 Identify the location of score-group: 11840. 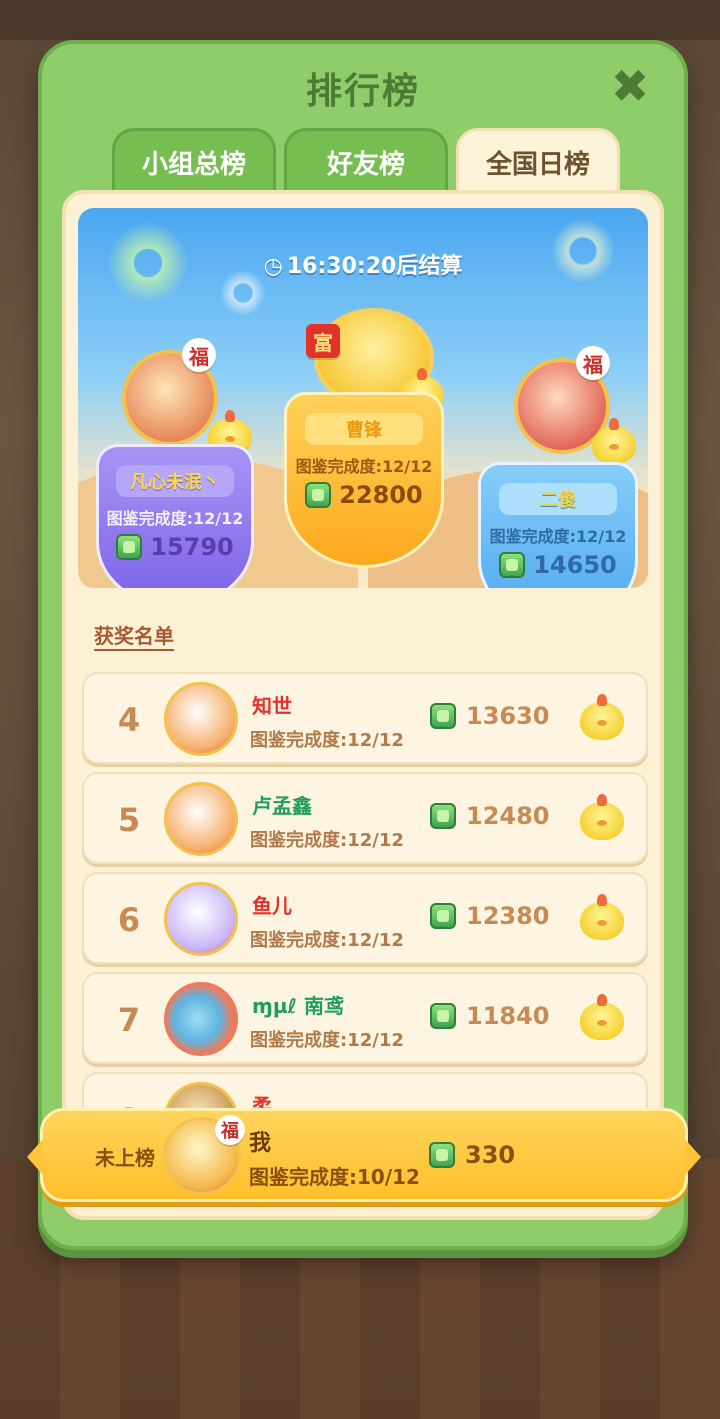
(490, 1016).